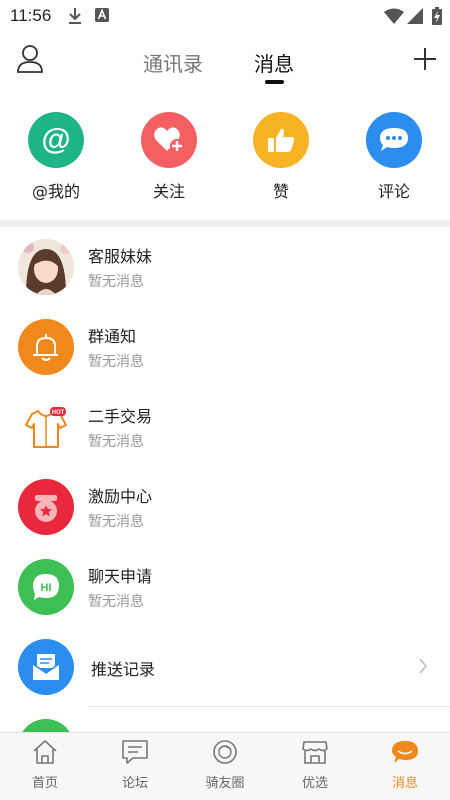 Image resolution: width=450 pixels, height=800 pixels. I want to click on nav-moments: 骑友圈, so click(225, 765).